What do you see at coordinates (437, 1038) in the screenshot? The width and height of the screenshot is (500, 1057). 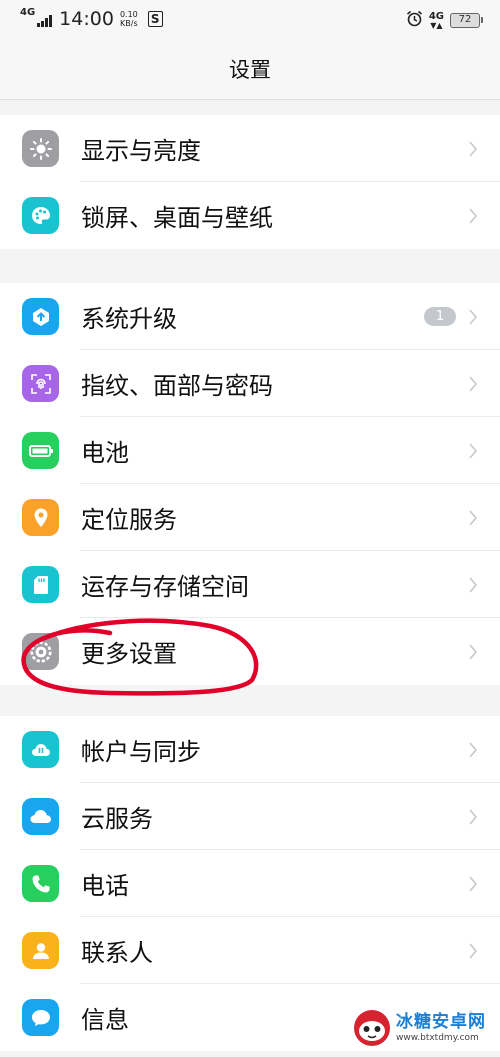 I see `watermark-url: www.btxtdmy.com` at bounding box center [437, 1038].